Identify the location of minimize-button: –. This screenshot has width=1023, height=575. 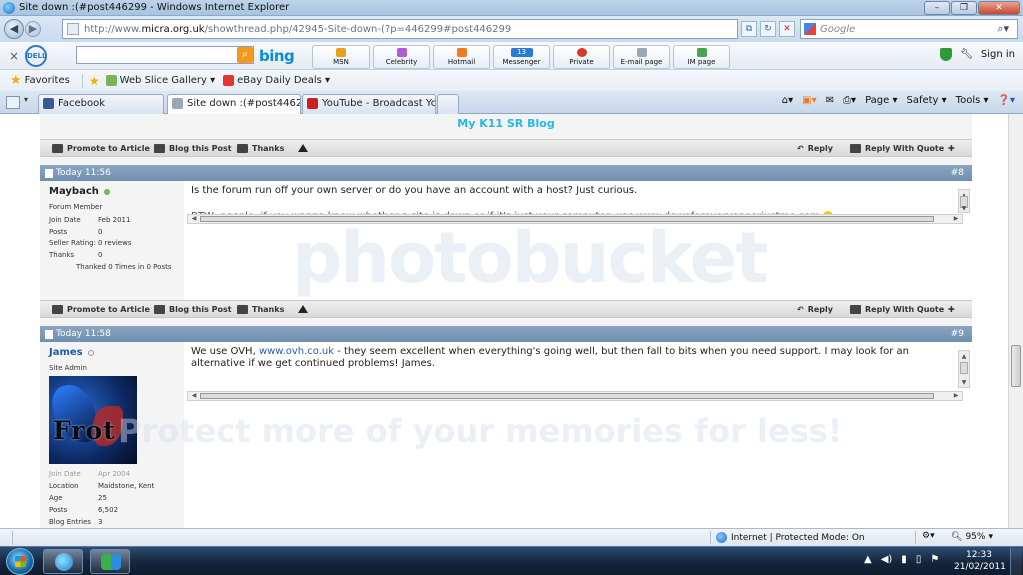
(937, 8).